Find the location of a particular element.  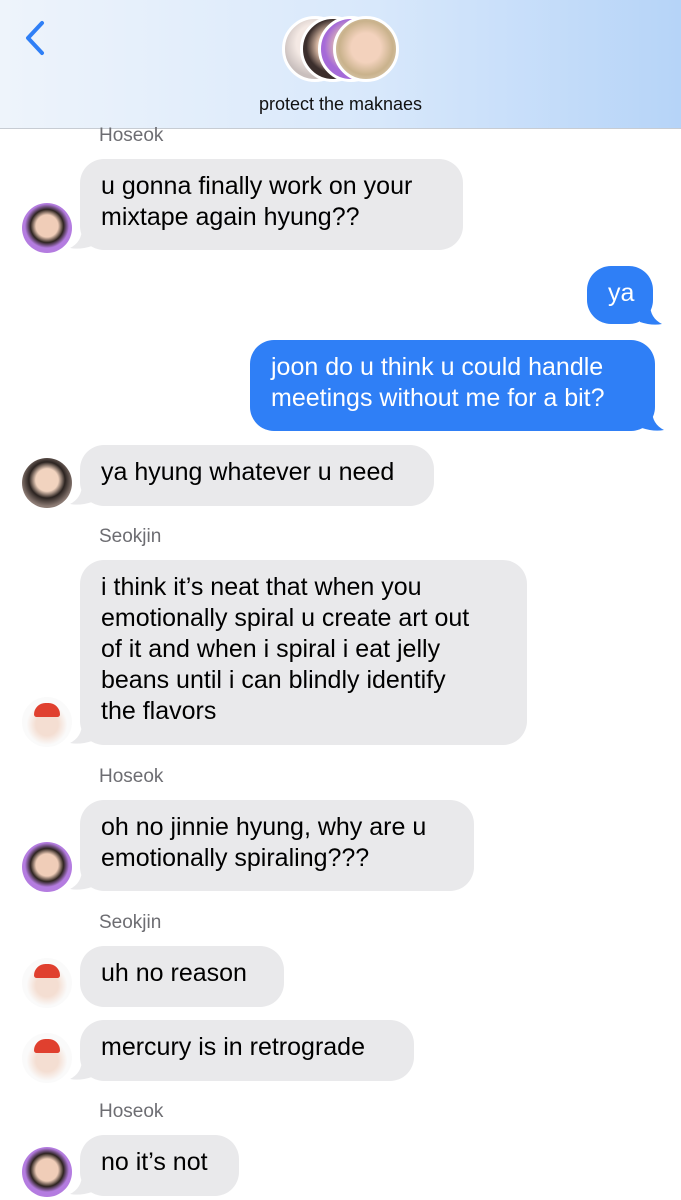

chevron-left-icon is located at coordinates (35, 38).